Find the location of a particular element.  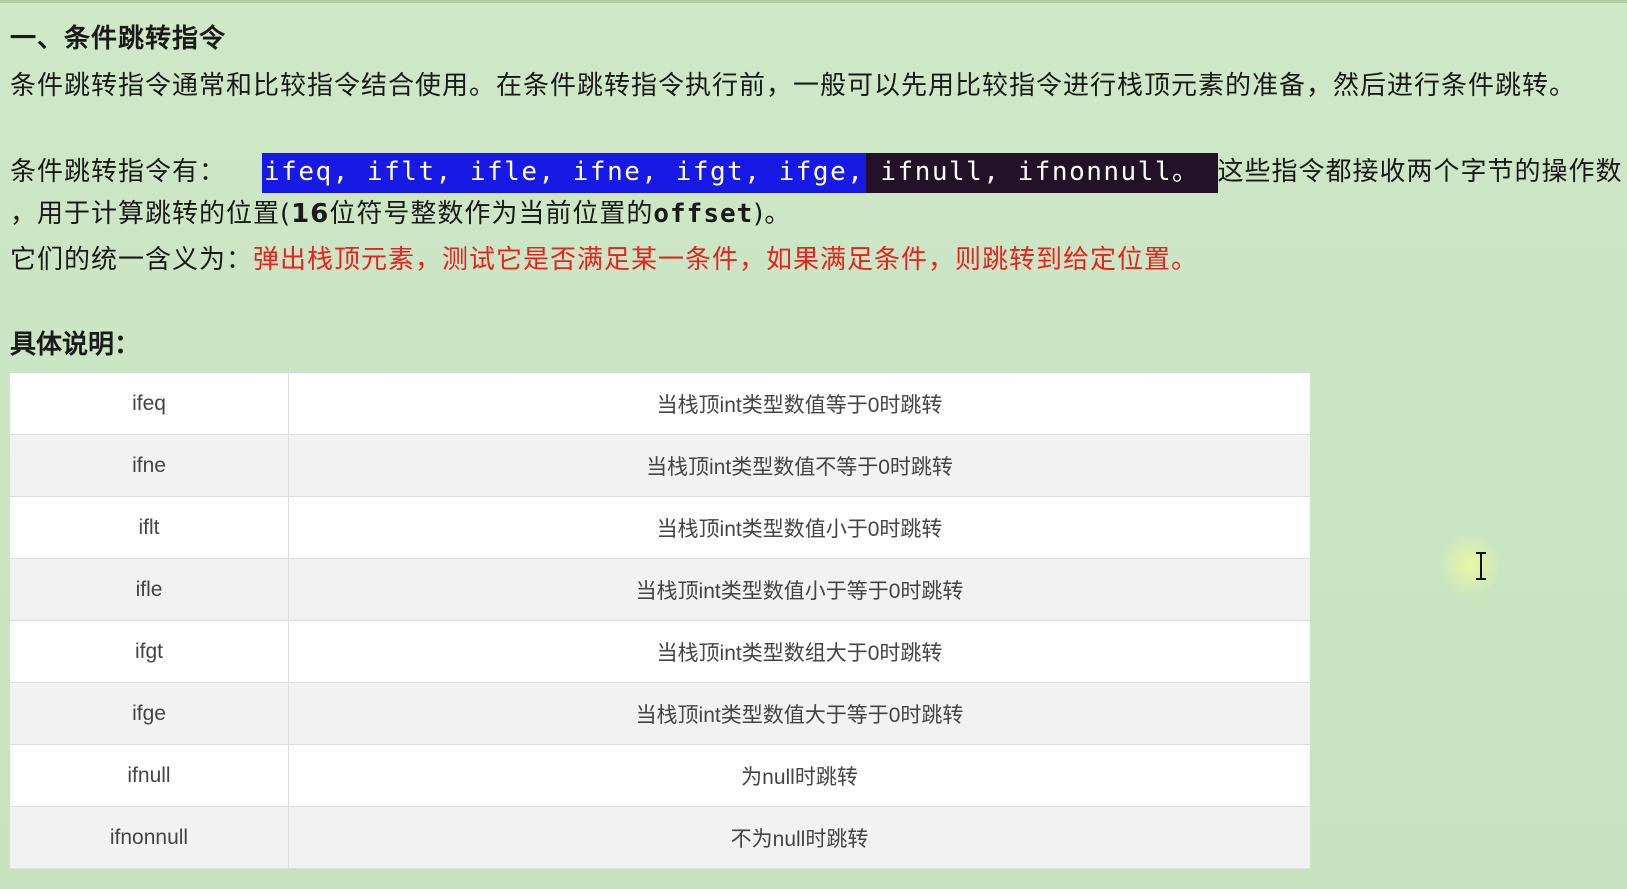

instr-cell: ifgt is located at coordinates (149, 651).